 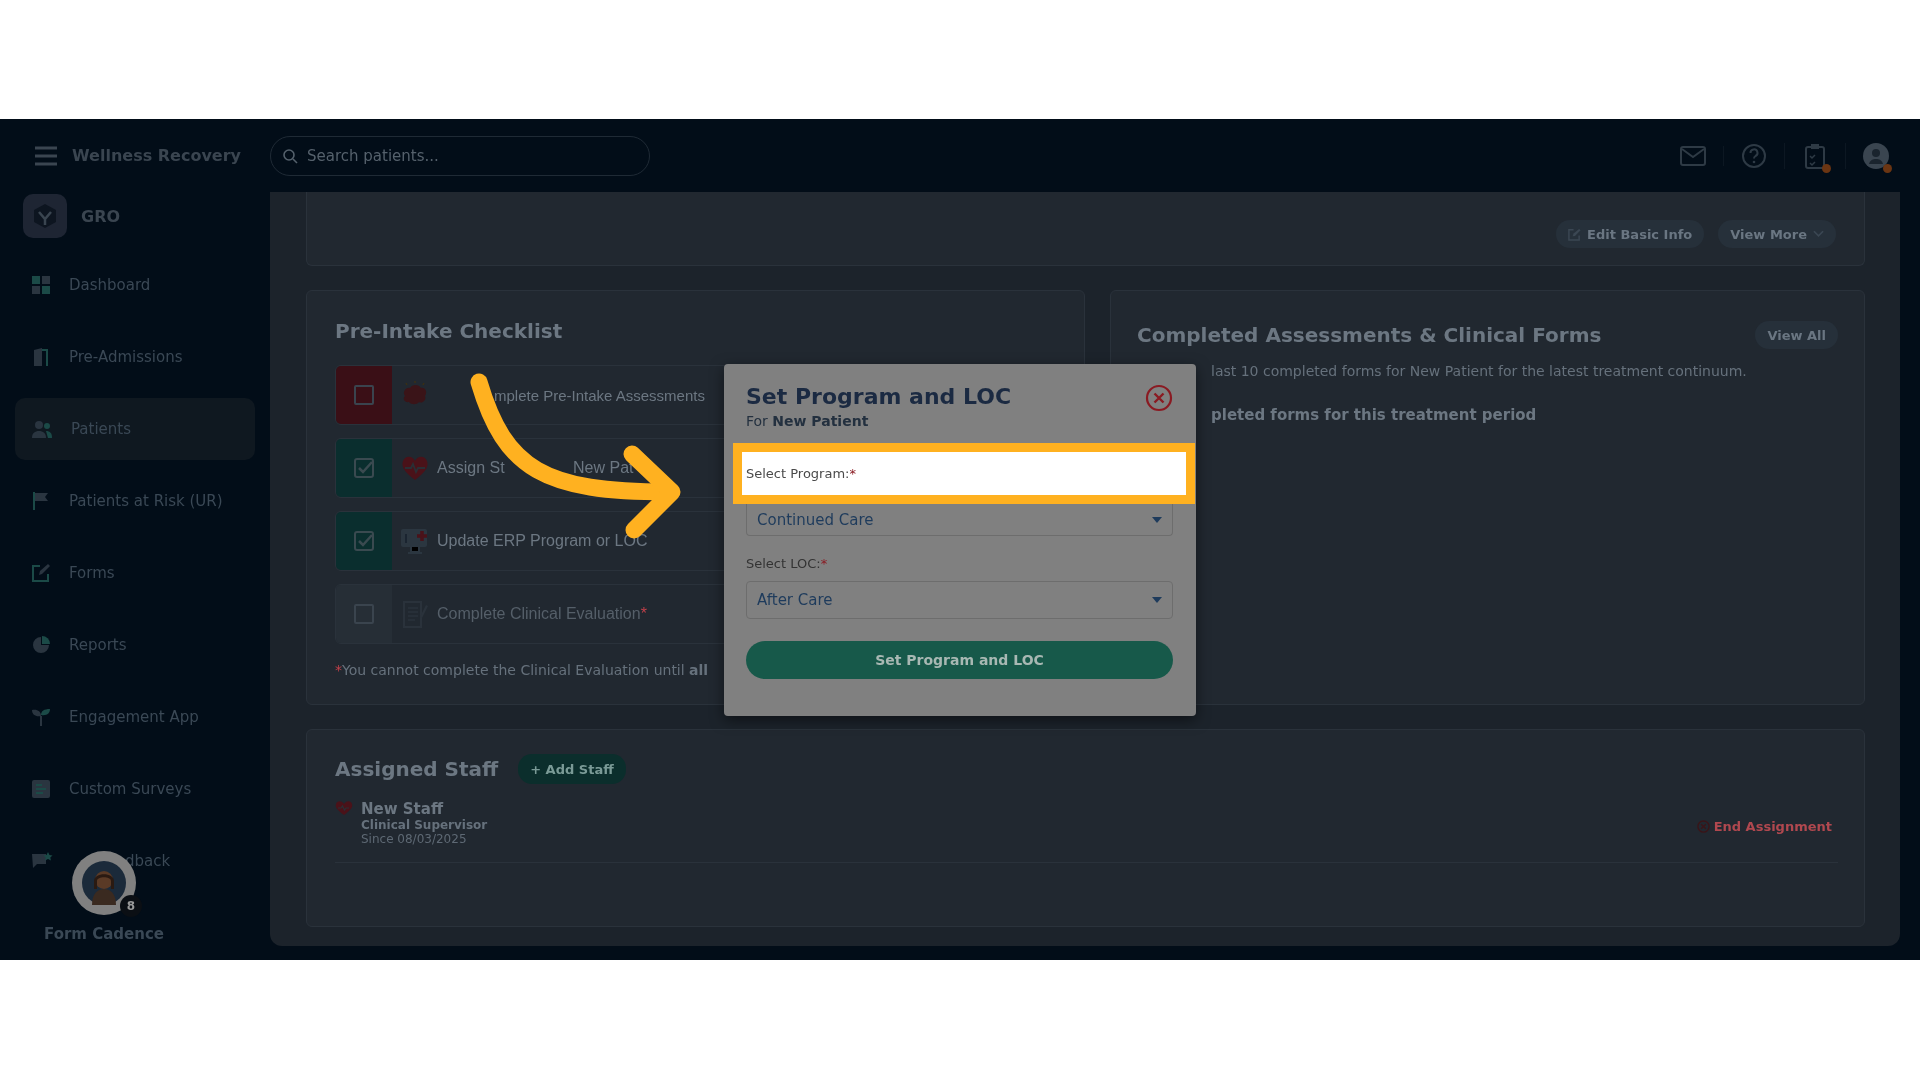 I want to click on staff-role: Clinical Supervisor, so click(x=424, y=825).